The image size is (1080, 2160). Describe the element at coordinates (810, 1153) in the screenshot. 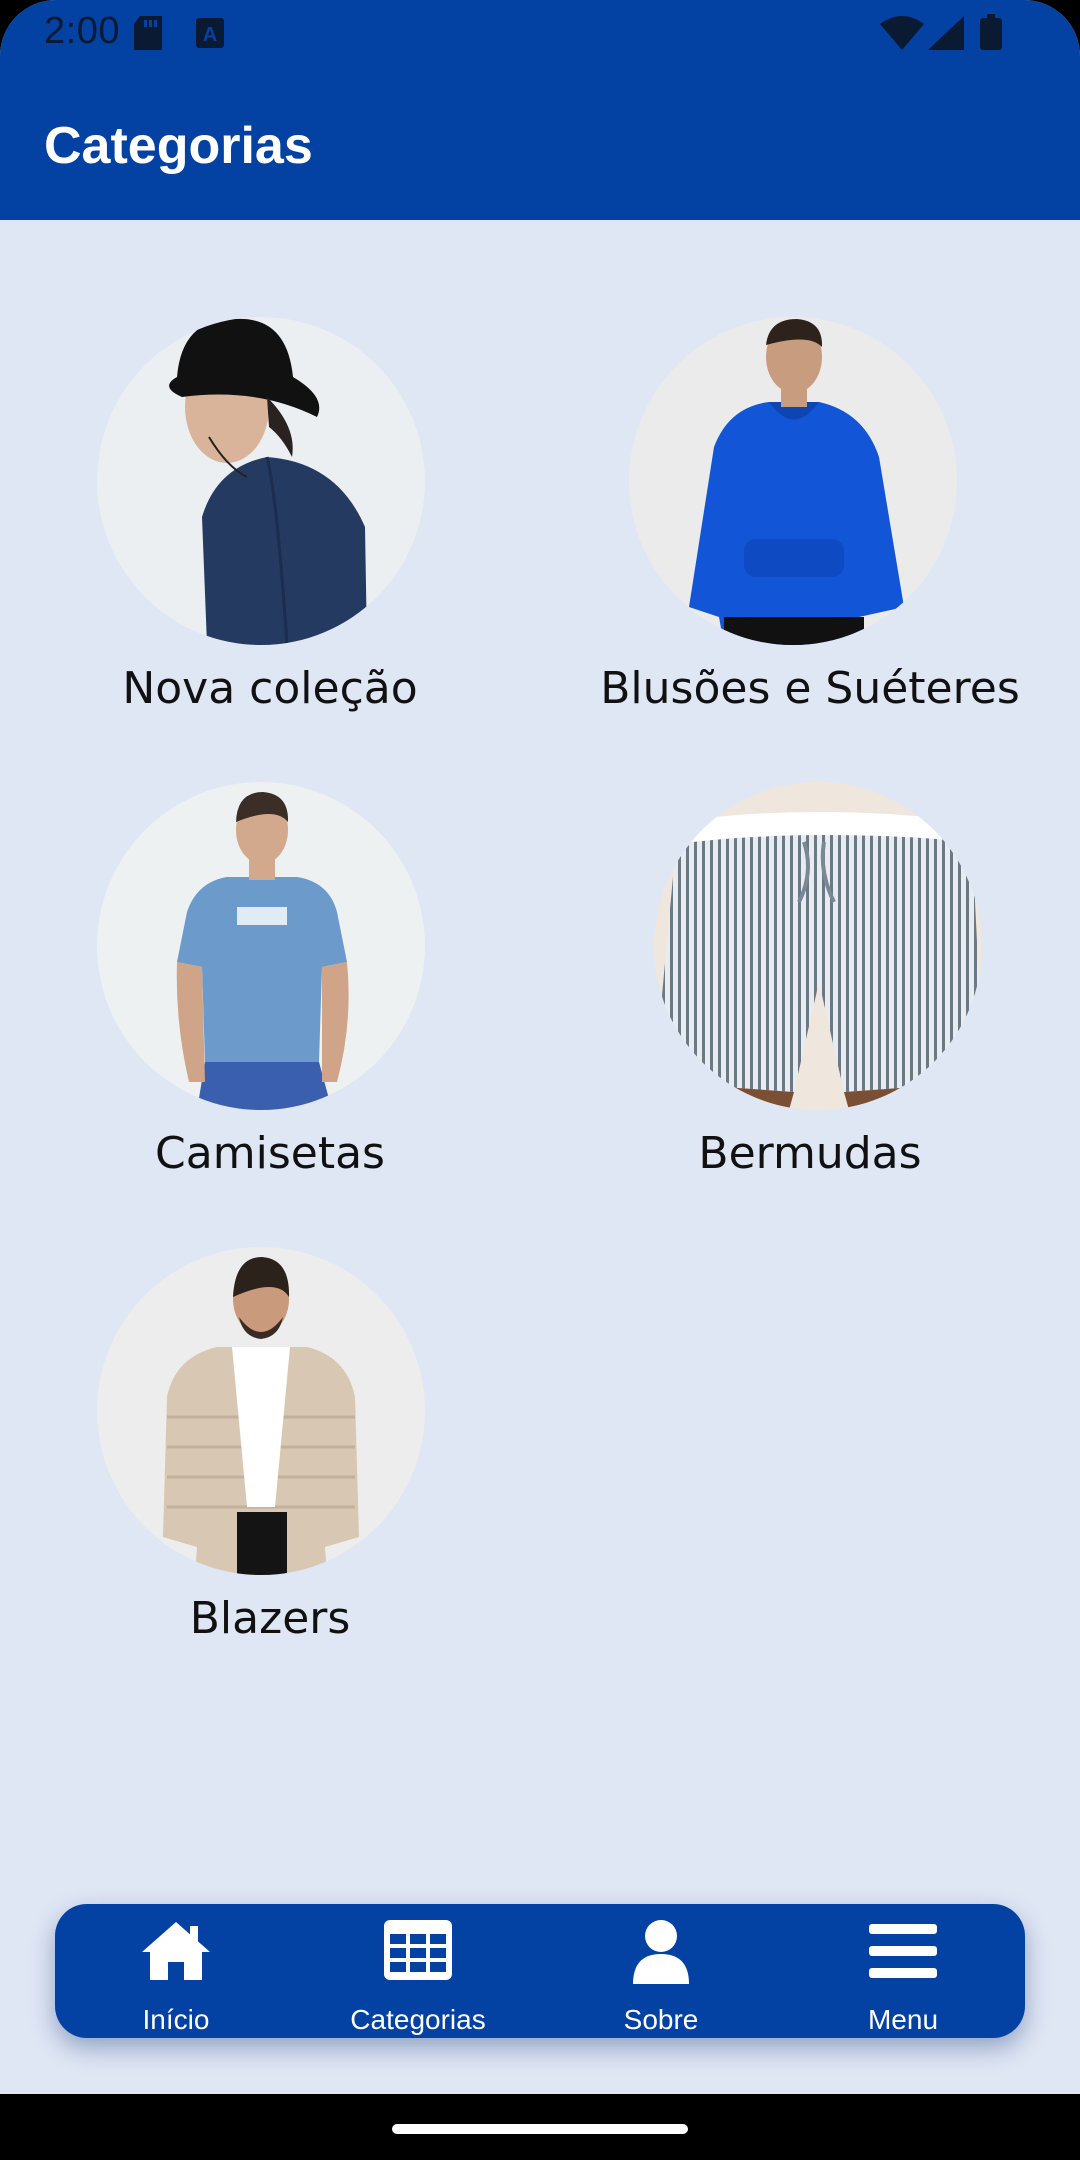

I see `category-label: Bermudas` at that location.